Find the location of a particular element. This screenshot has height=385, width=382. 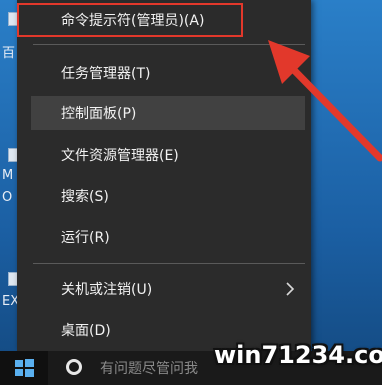

desktop-icon-label: O is located at coordinates (7, 197).